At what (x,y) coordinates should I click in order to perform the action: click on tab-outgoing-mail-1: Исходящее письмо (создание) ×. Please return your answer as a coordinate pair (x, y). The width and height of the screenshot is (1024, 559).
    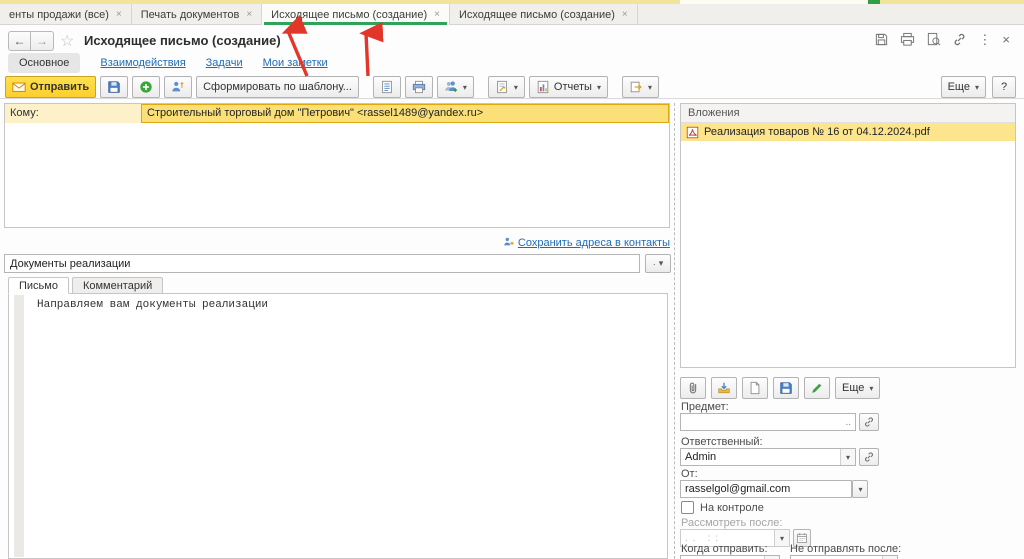
    Looking at the image, I should click on (356, 14).